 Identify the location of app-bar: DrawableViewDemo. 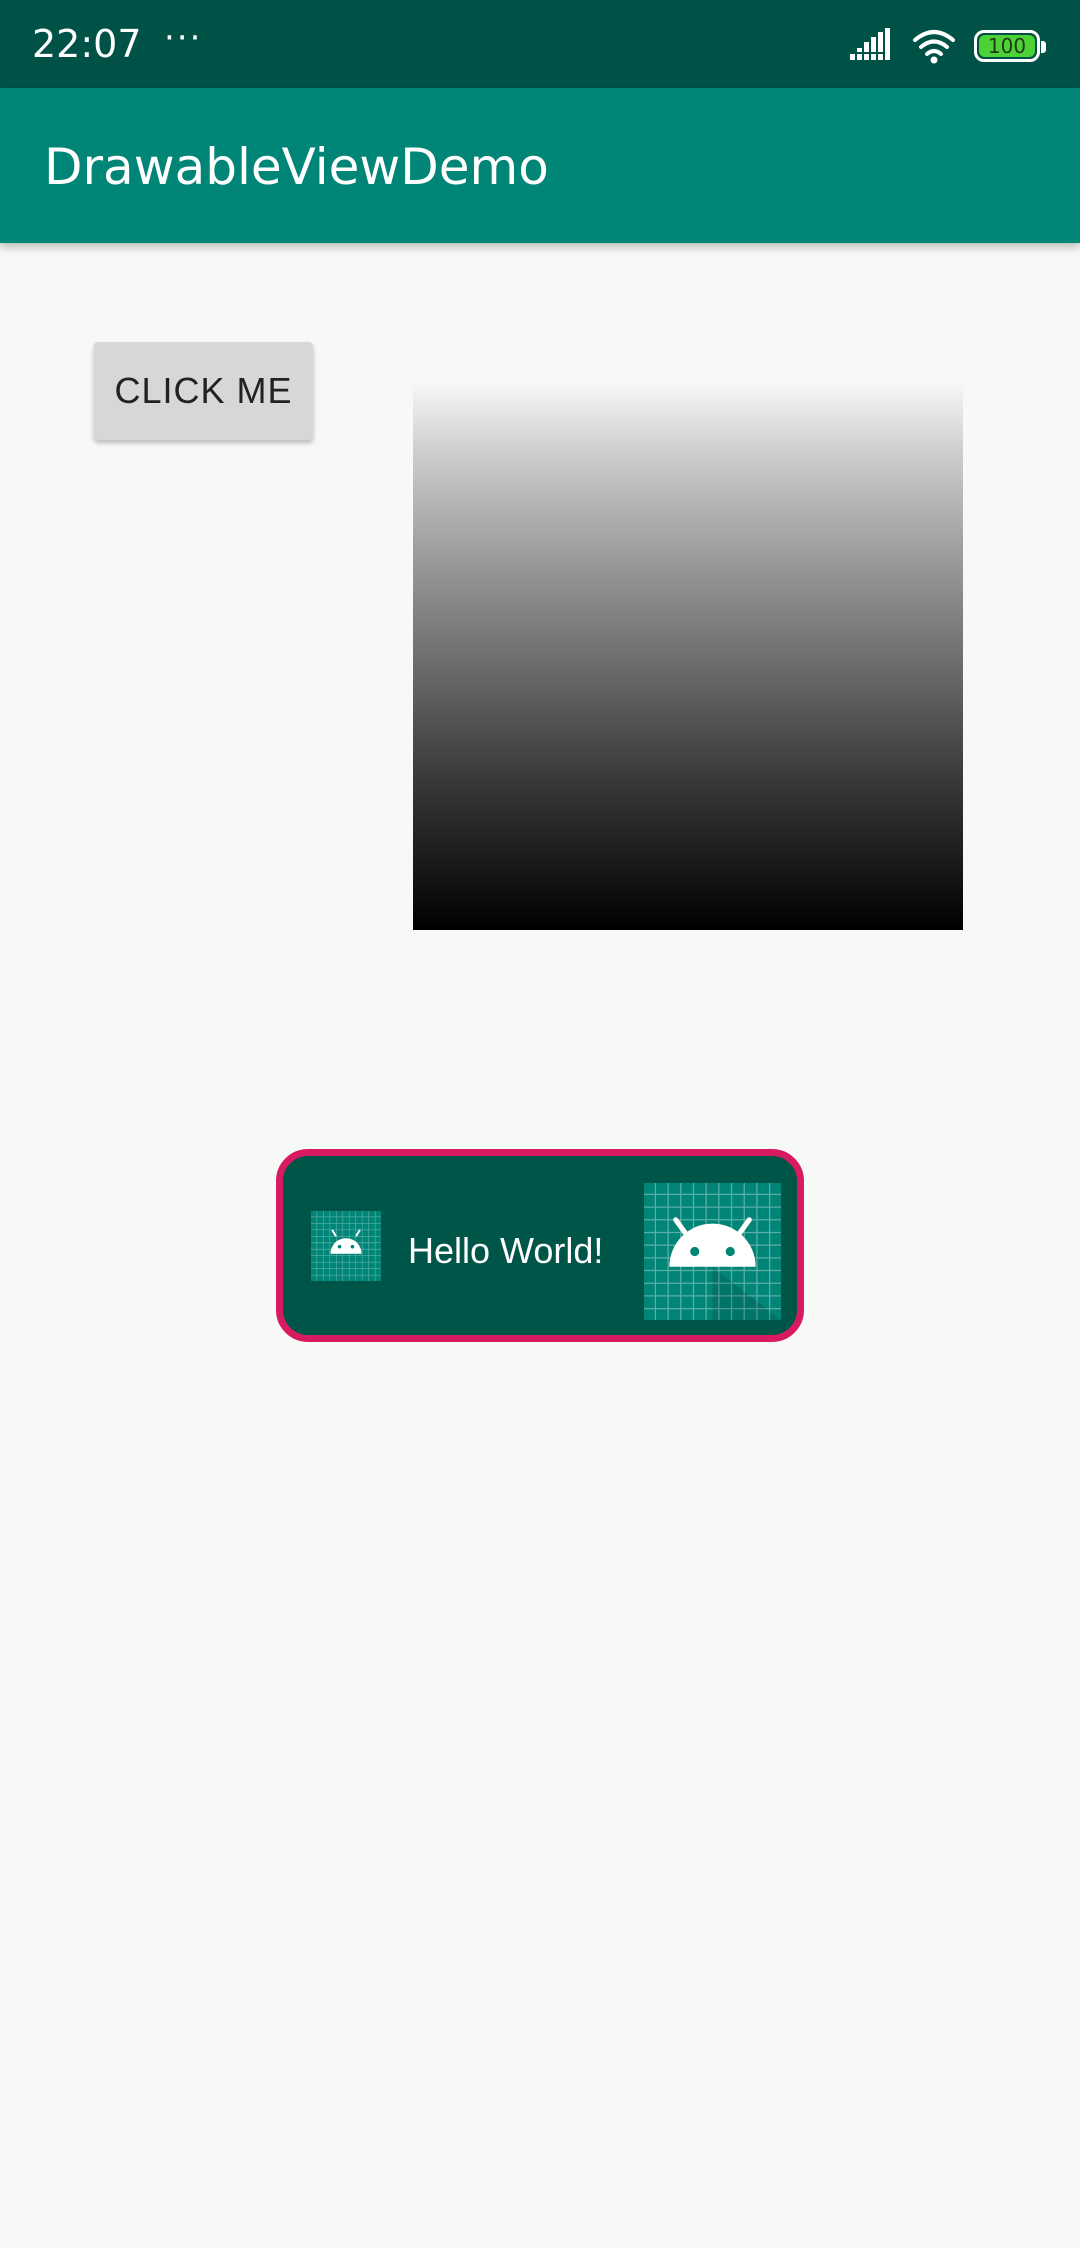
(540, 165).